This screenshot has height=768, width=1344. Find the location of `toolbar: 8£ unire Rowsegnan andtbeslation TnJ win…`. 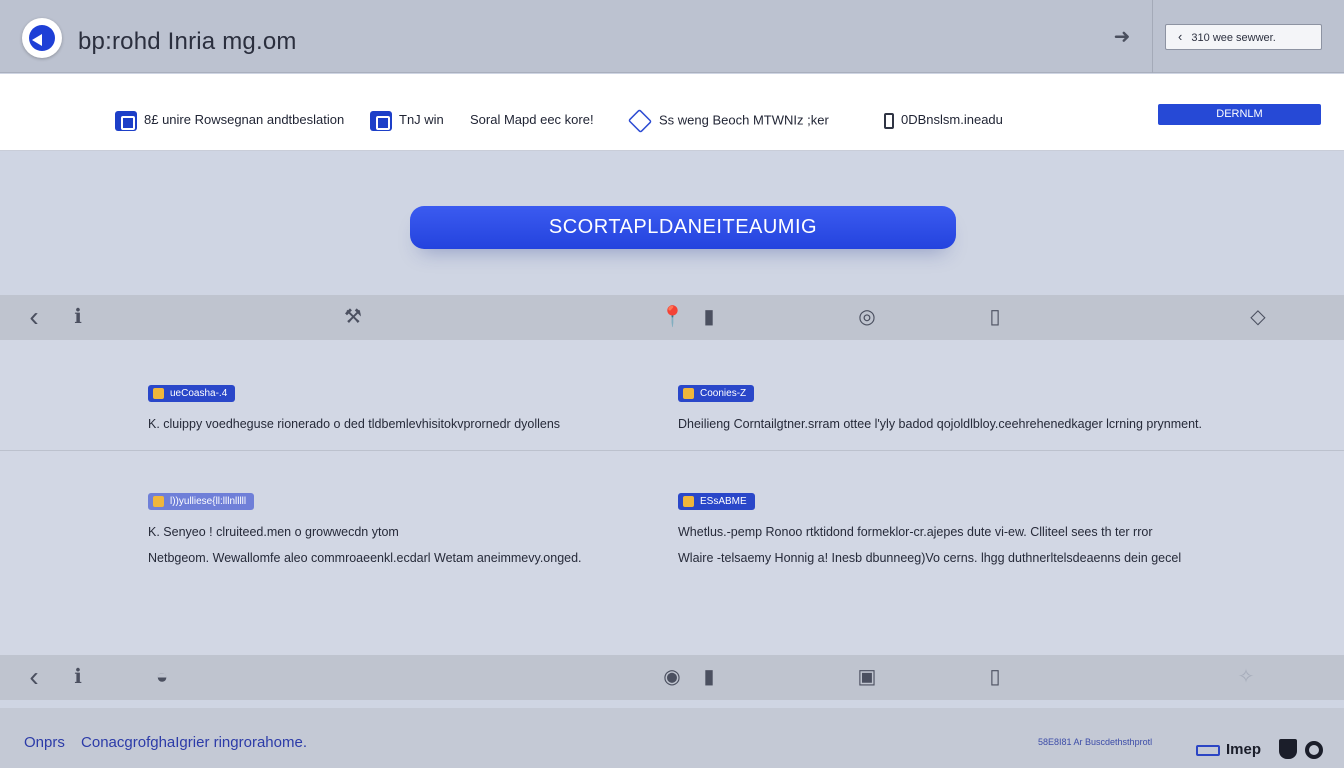

toolbar: 8£ unire Rowsegnan andtbeslation TnJ win… is located at coordinates (672, 112).